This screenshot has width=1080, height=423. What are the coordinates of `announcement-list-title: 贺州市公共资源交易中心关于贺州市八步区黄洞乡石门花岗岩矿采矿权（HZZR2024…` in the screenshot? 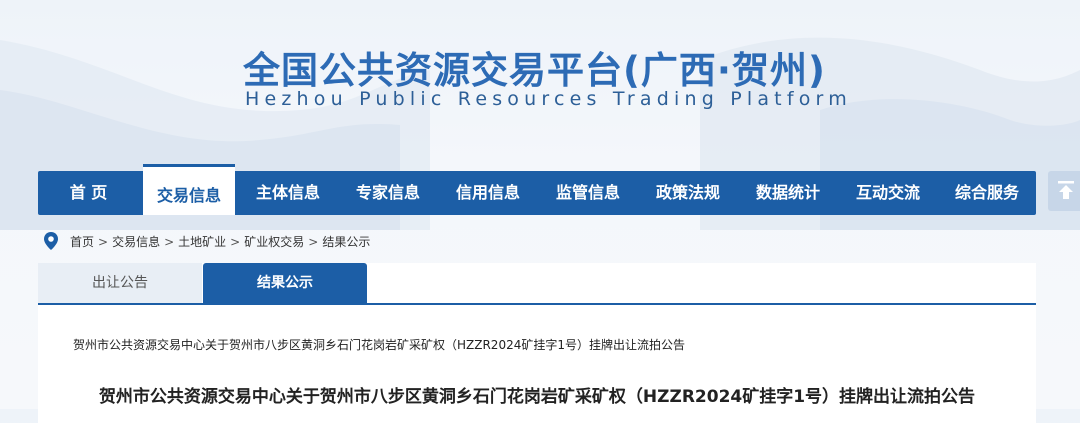 It's located at (379, 345).